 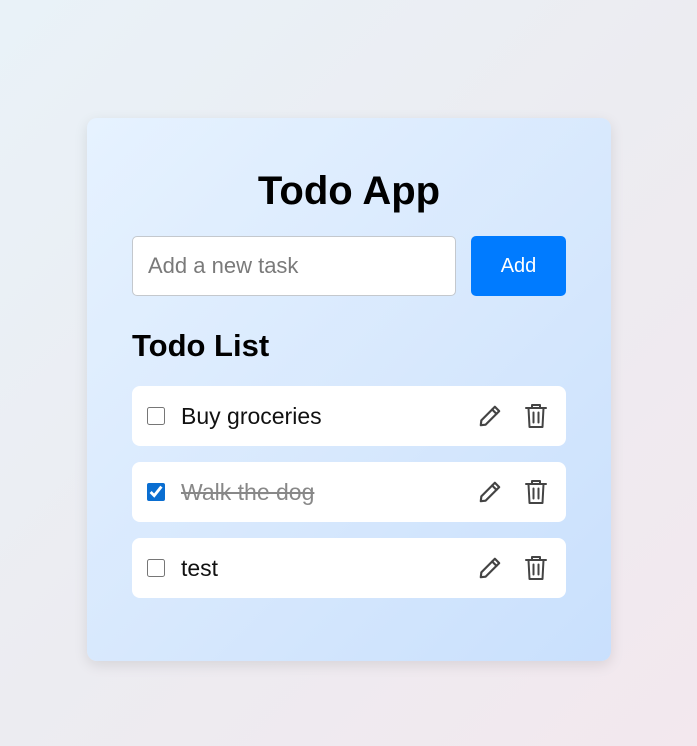 I want to click on app-title: Todo App, so click(x=349, y=191).